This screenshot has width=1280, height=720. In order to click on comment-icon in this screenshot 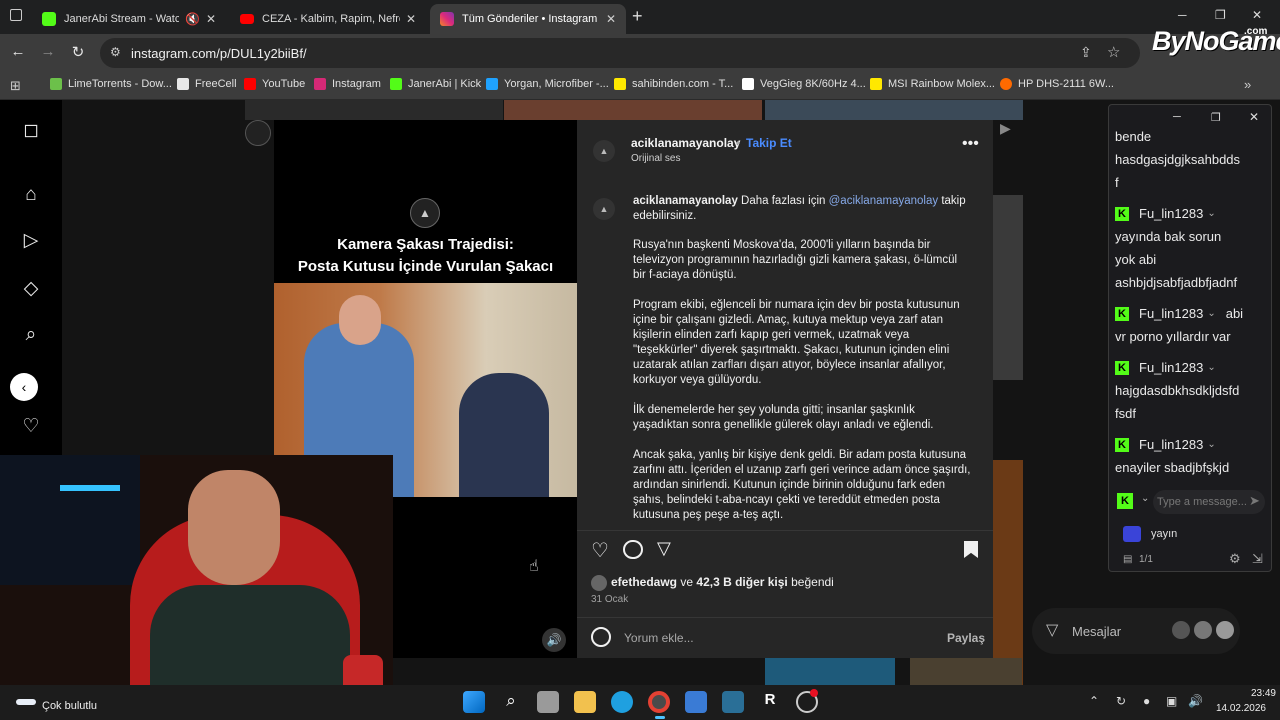, I will do `click(633, 549)`.